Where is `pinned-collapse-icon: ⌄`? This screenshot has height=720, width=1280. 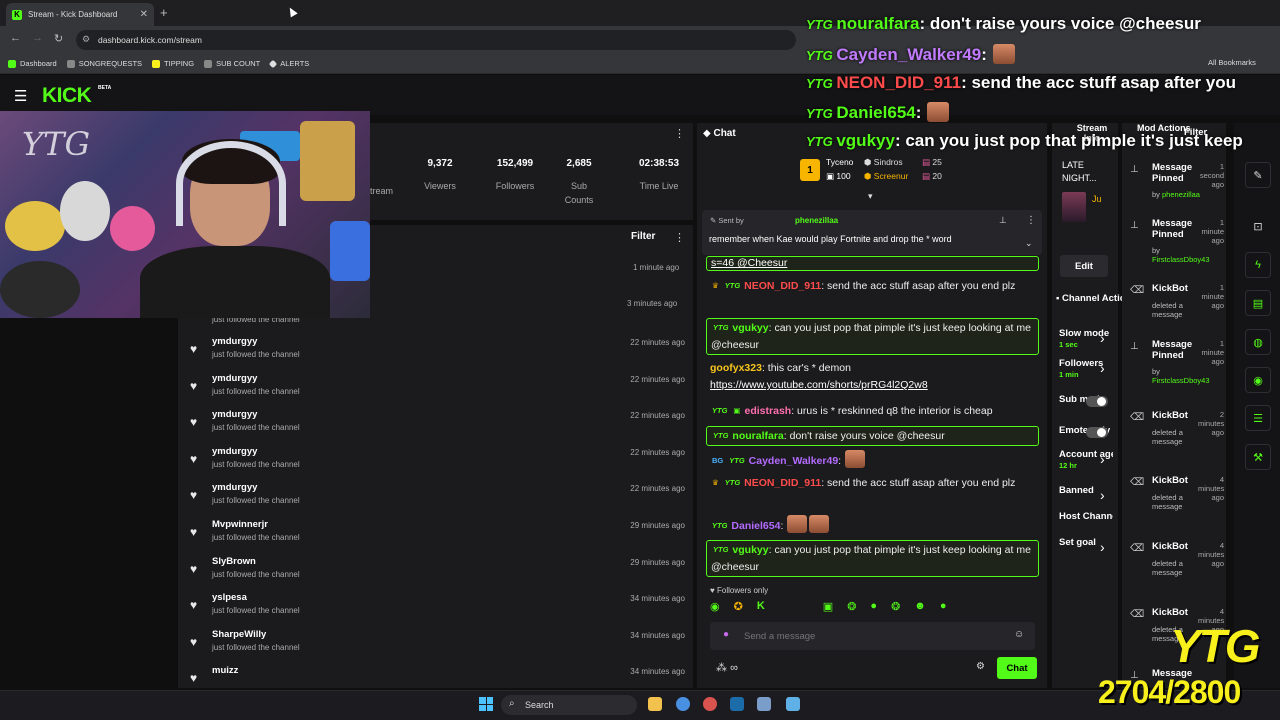 pinned-collapse-icon: ⌄ is located at coordinates (1029, 243).